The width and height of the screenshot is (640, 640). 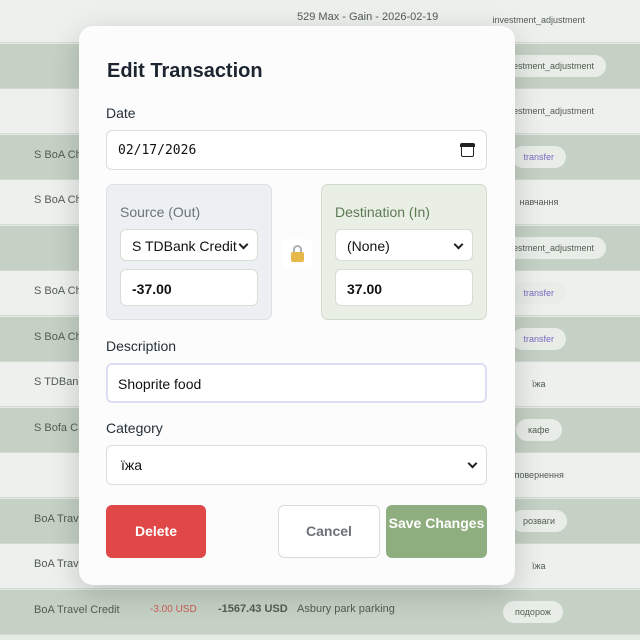 I want to click on category-select: їжа, so click(x=296, y=465).